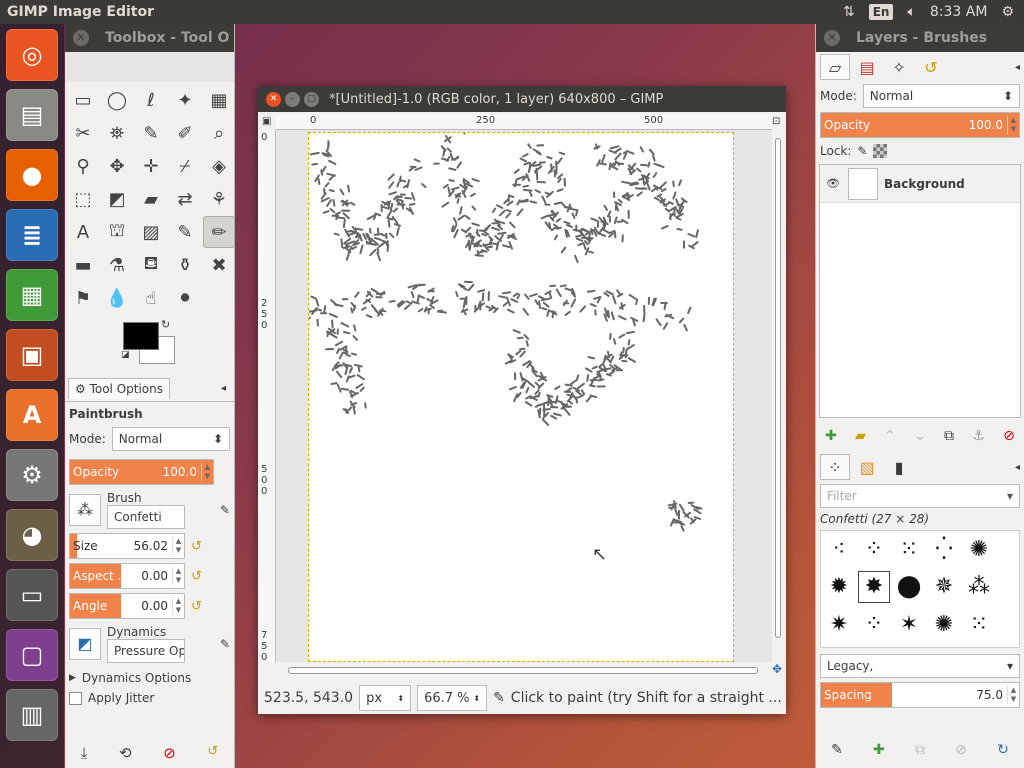  I want to click on brush-filter-input: Filter ▾, so click(920, 496).